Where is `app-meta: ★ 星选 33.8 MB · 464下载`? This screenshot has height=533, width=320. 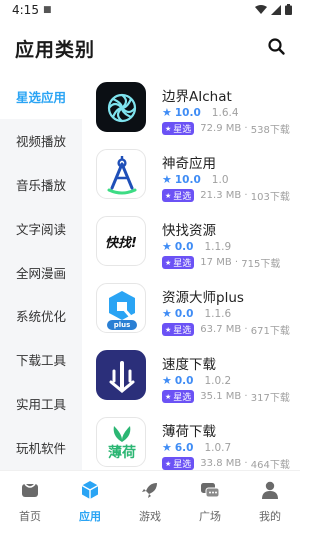
app-meta: ★ 星选 33.8 MB · 464下载 is located at coordinates (226, 463).